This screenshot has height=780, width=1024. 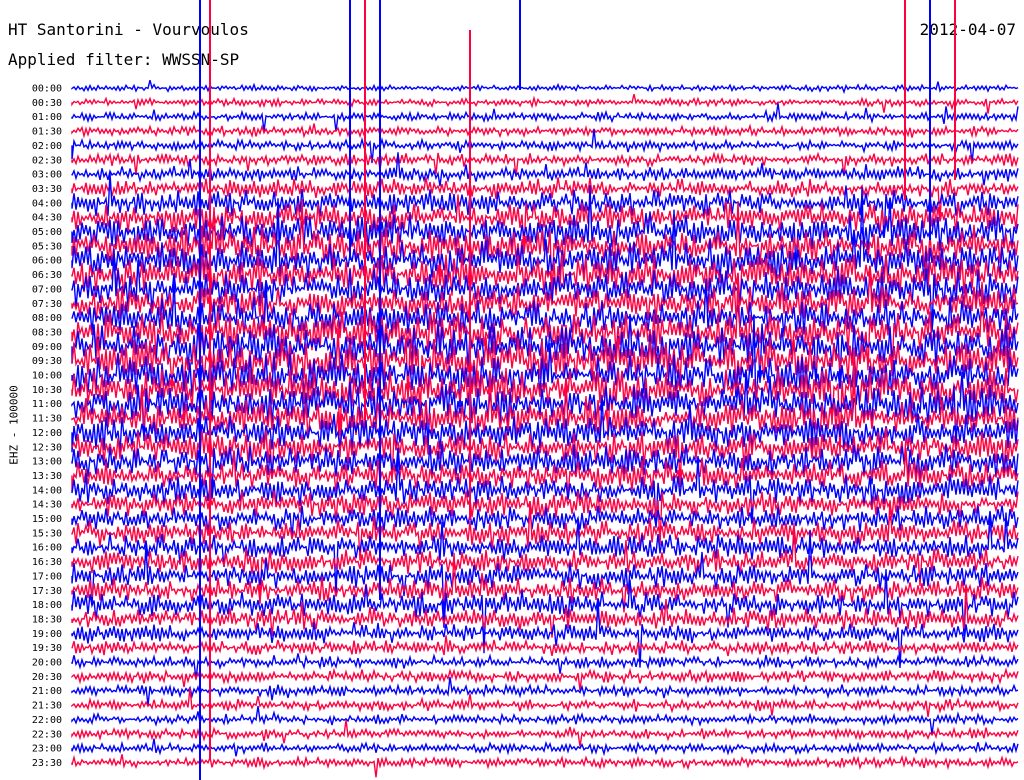 What do you see at coordinates (47, 218) in the screenshot?
I see `time-tick-0430: 04:30` at bounding box center [47, 218].